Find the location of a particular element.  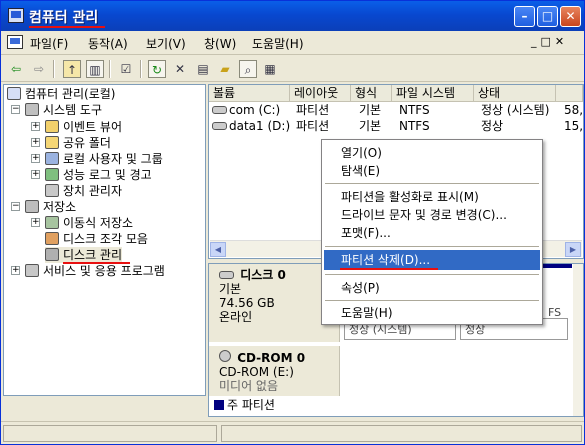

window-title: 컴퓨터 관리 is located at coordinates (64, 18).